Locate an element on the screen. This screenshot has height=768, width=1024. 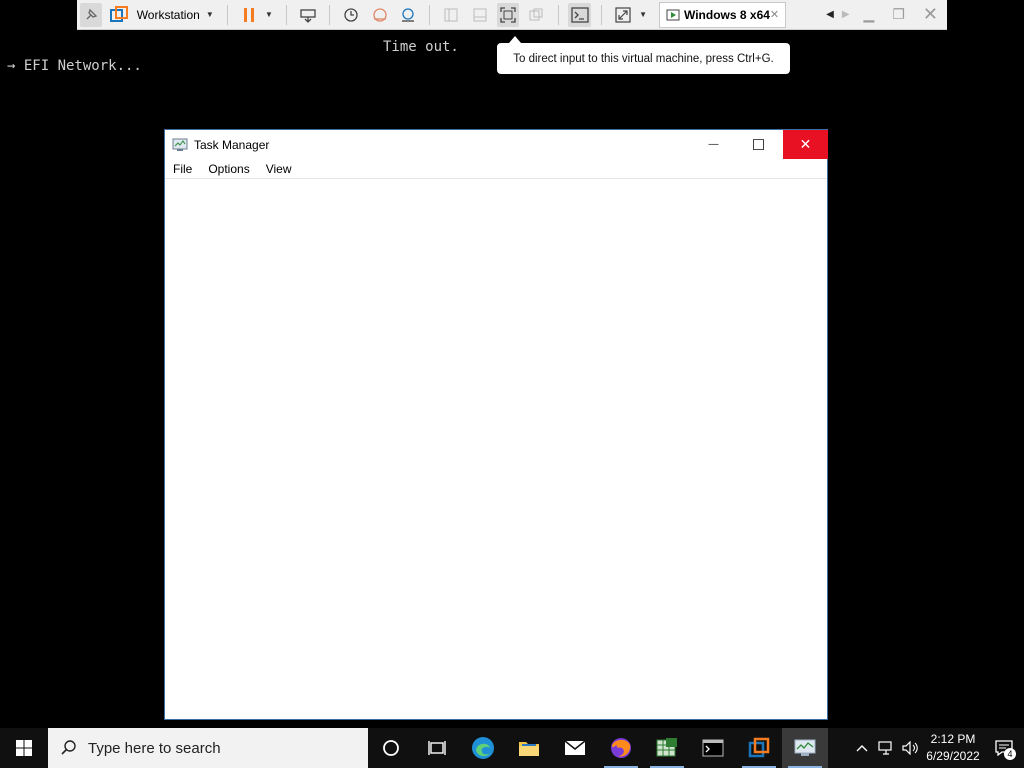
action-center-button: 4 is located at coordinates (1004, 748).